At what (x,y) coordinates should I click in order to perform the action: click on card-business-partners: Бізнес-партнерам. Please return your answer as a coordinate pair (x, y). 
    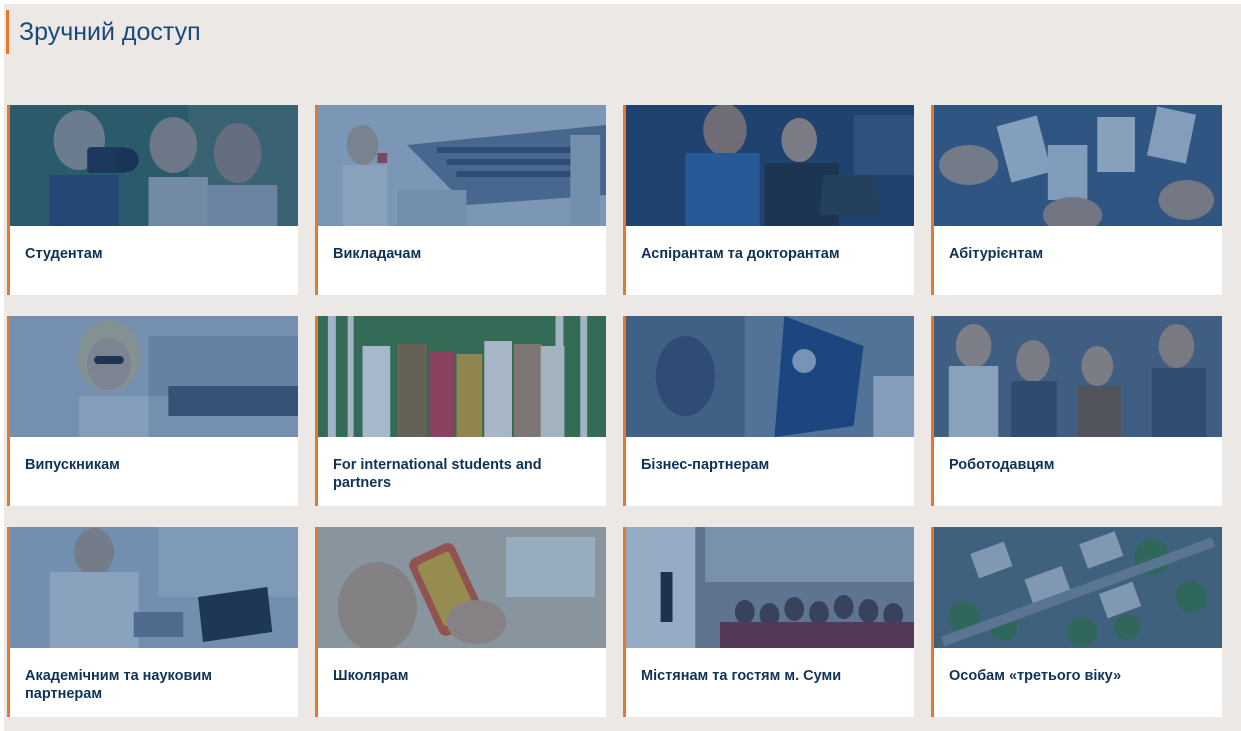
    Looking at the image, I should click on (768, 411).